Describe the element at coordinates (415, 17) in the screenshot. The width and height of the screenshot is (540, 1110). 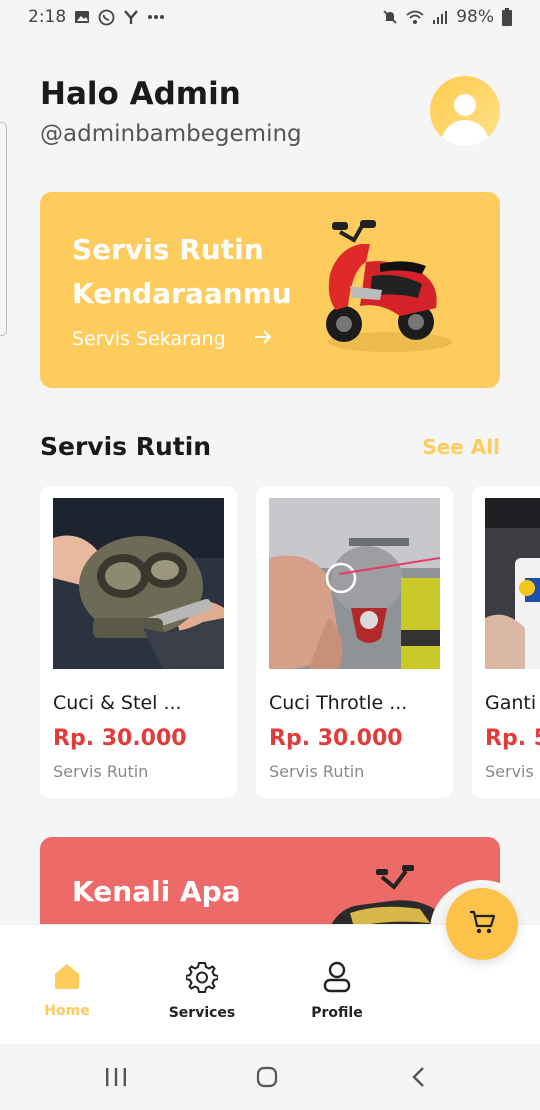
I see `wifi-icon` at that location.